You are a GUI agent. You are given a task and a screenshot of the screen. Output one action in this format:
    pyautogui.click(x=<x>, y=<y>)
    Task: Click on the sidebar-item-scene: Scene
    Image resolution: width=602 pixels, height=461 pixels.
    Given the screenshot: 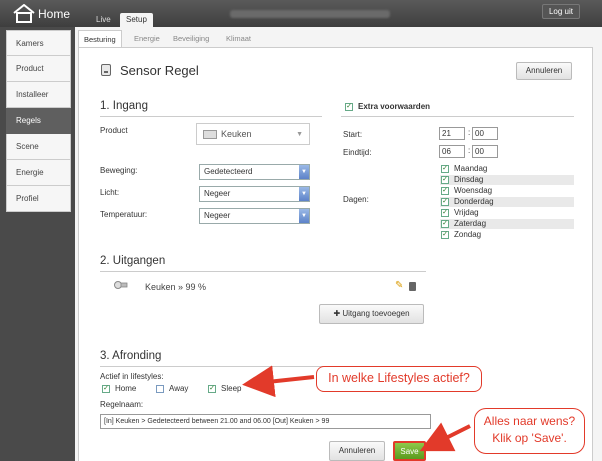 What is the action you would take?
    pyautogui.click(x=38, y=147)
    